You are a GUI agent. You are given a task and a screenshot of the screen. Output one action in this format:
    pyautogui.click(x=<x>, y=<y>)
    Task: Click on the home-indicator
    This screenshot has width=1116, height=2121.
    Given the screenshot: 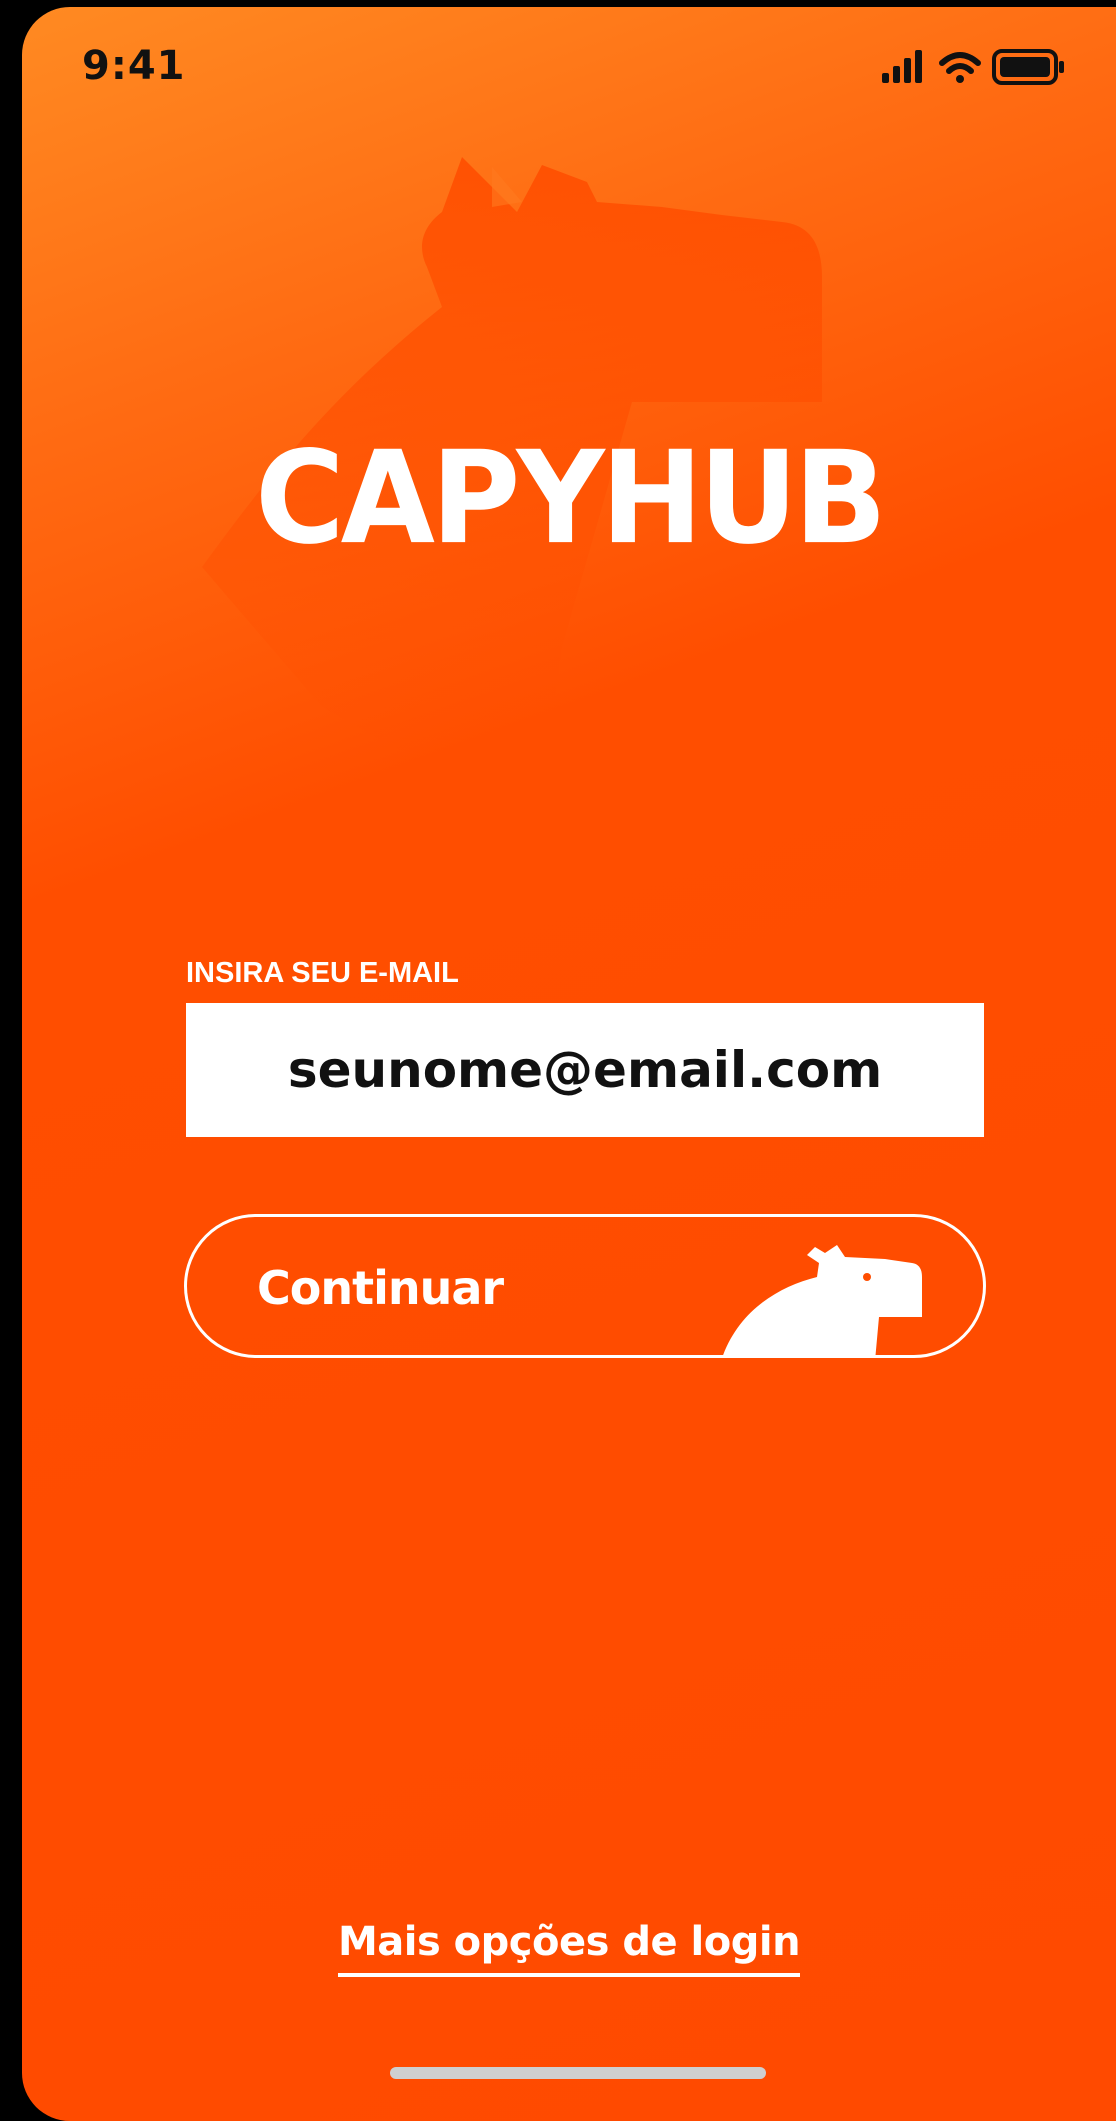 What is the action you would take?
    pyautogui.click(x=578, y=2073)
    